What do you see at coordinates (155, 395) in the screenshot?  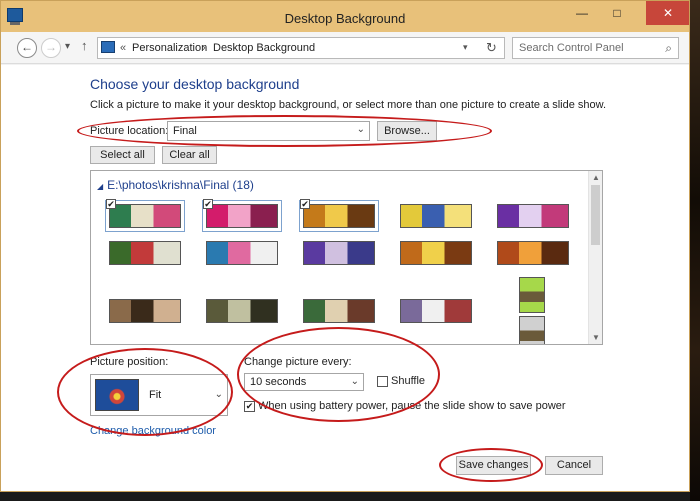 I see `picture-position-value: Fit` at bounding box center [155, 395].